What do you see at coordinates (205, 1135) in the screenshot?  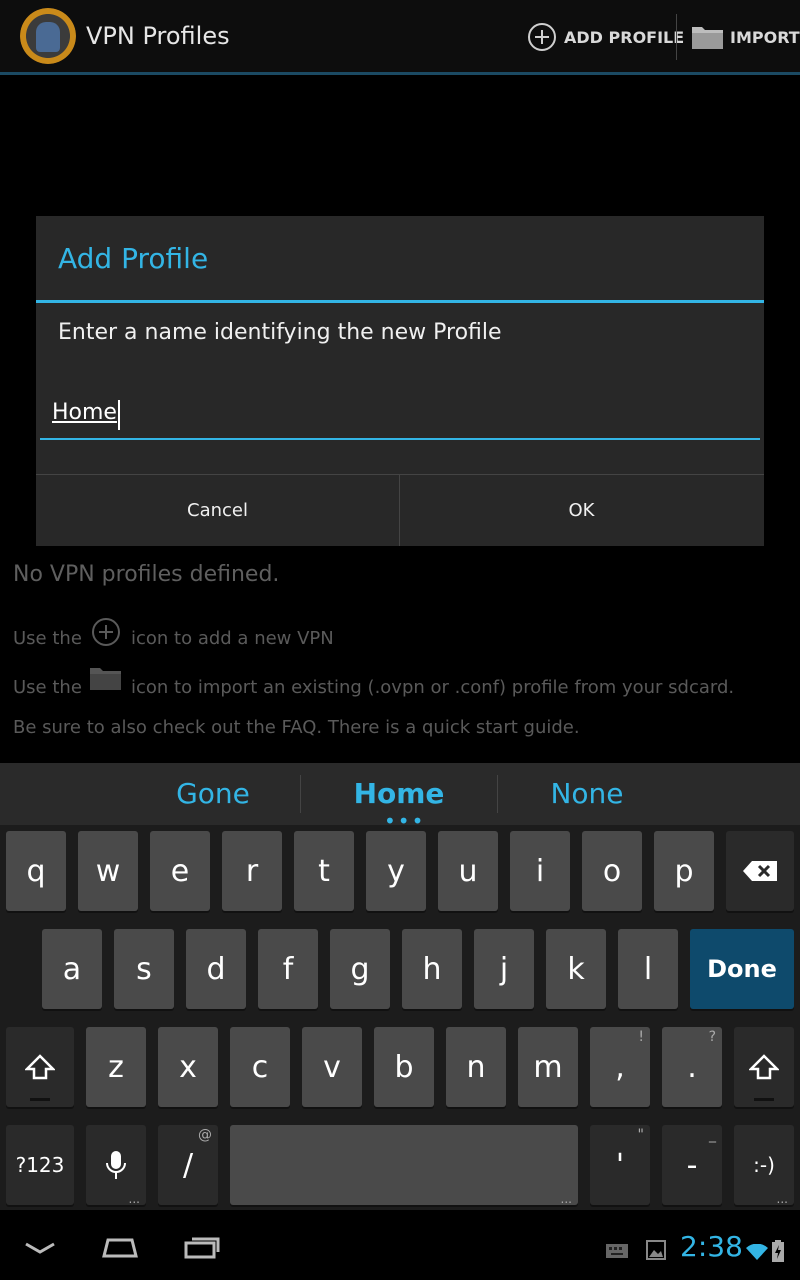 I see `key-slash-hint: @` at bounding box center [205, 1135].